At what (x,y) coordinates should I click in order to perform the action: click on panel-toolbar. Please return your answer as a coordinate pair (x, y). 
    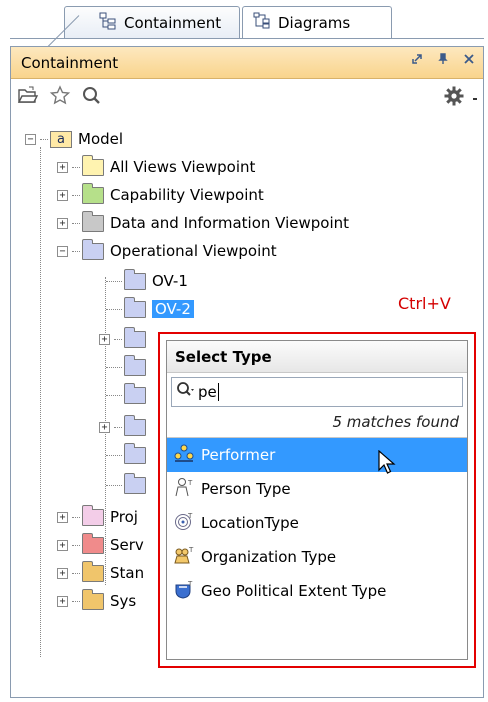
    Looking at the image, I should click on (247, 97).